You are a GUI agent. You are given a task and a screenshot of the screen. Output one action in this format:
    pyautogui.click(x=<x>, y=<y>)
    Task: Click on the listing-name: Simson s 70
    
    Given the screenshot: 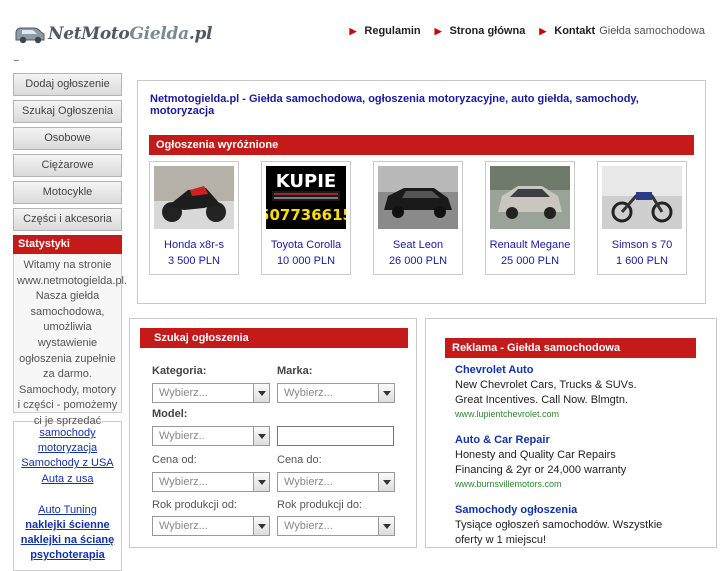 What is the action you would take?
    pyautogui.click(x=642, y=245)
    